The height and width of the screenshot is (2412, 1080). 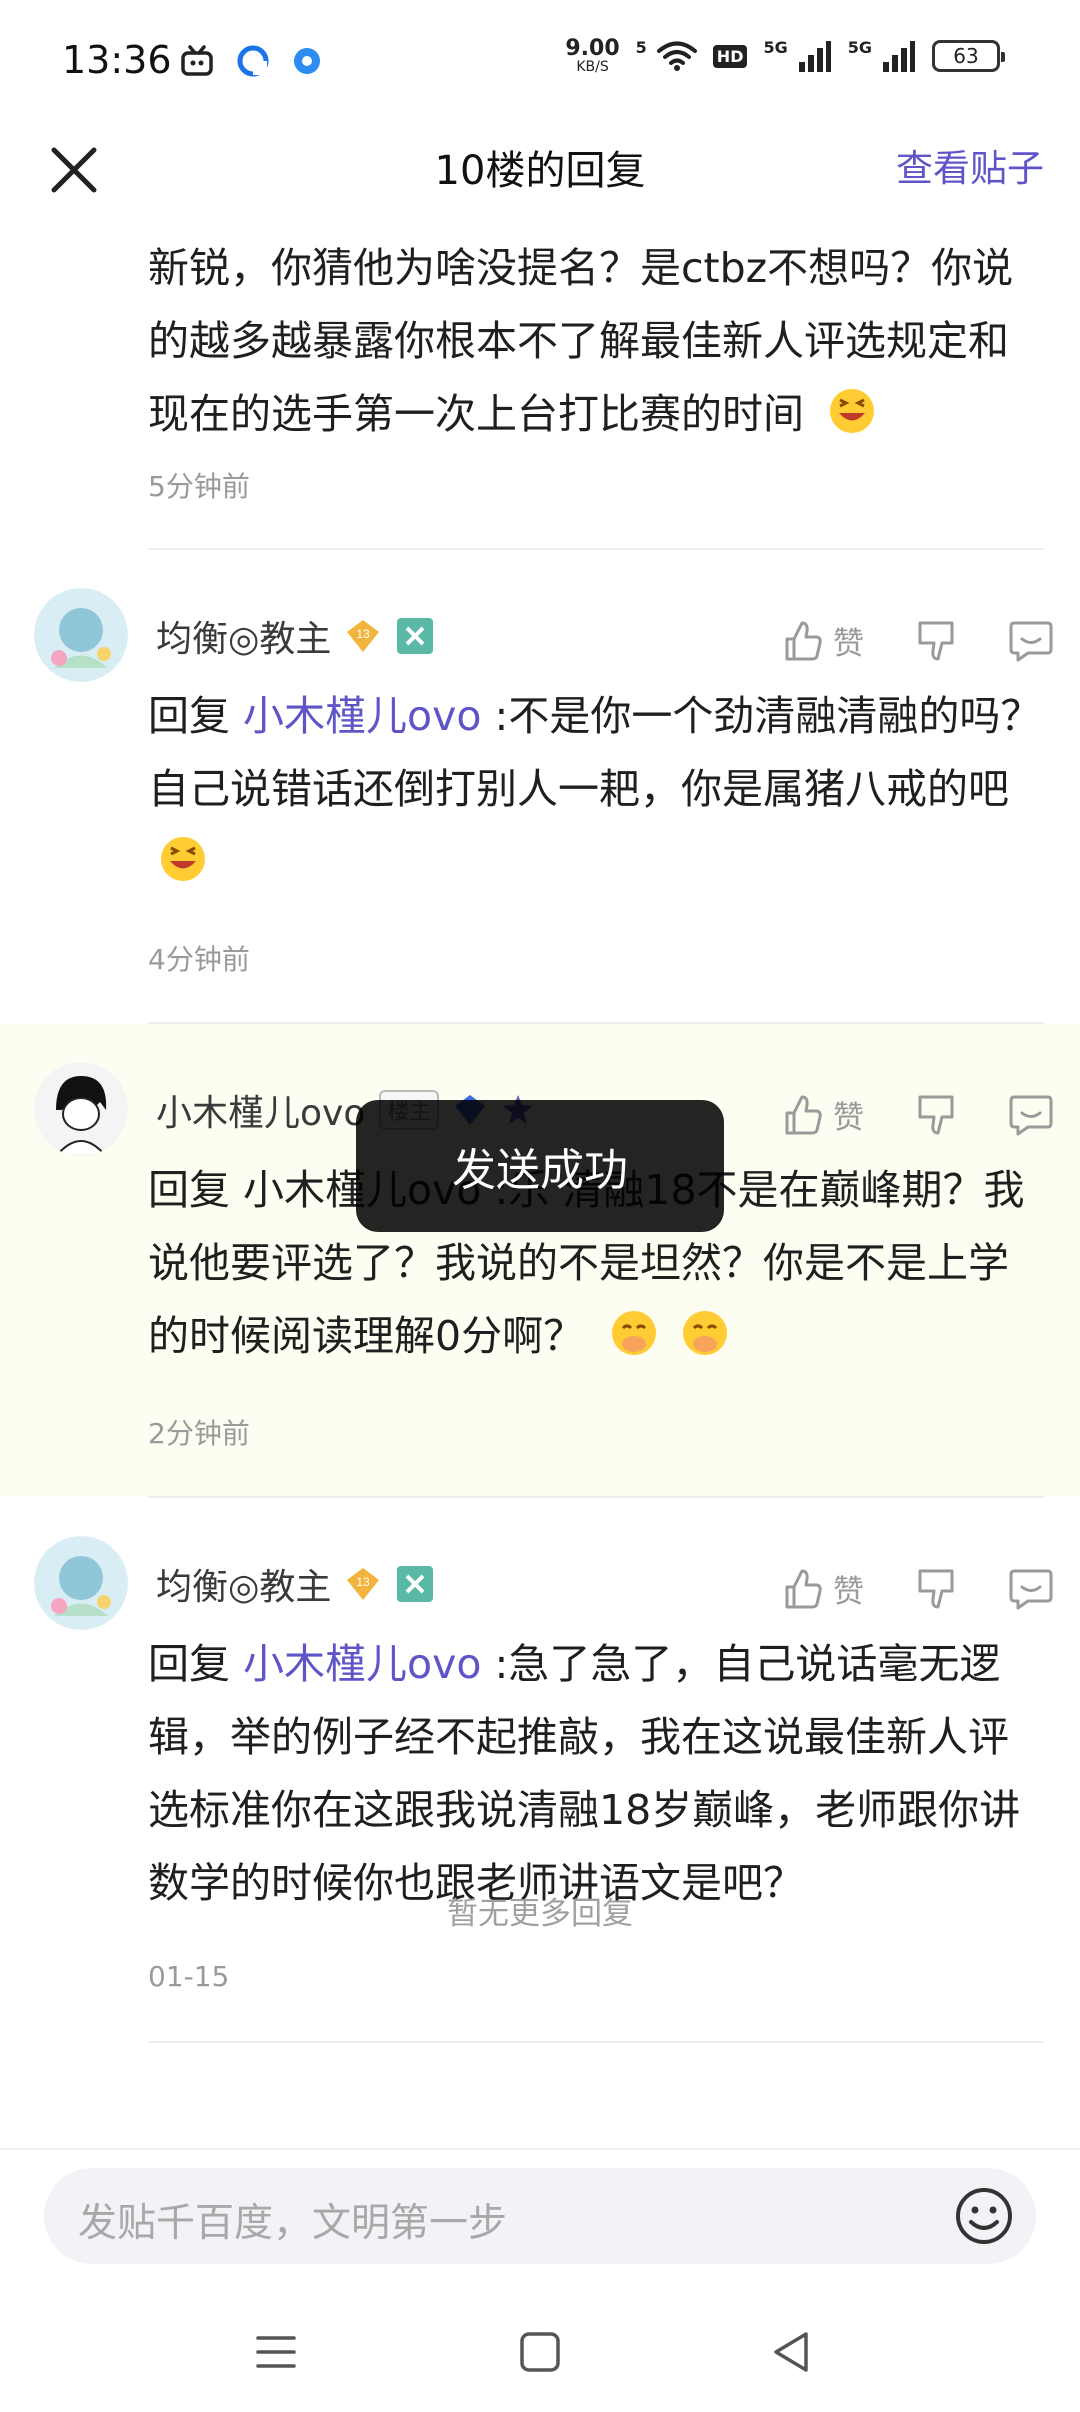 I want to click on menu-icon, so click(x=276, y=2352).